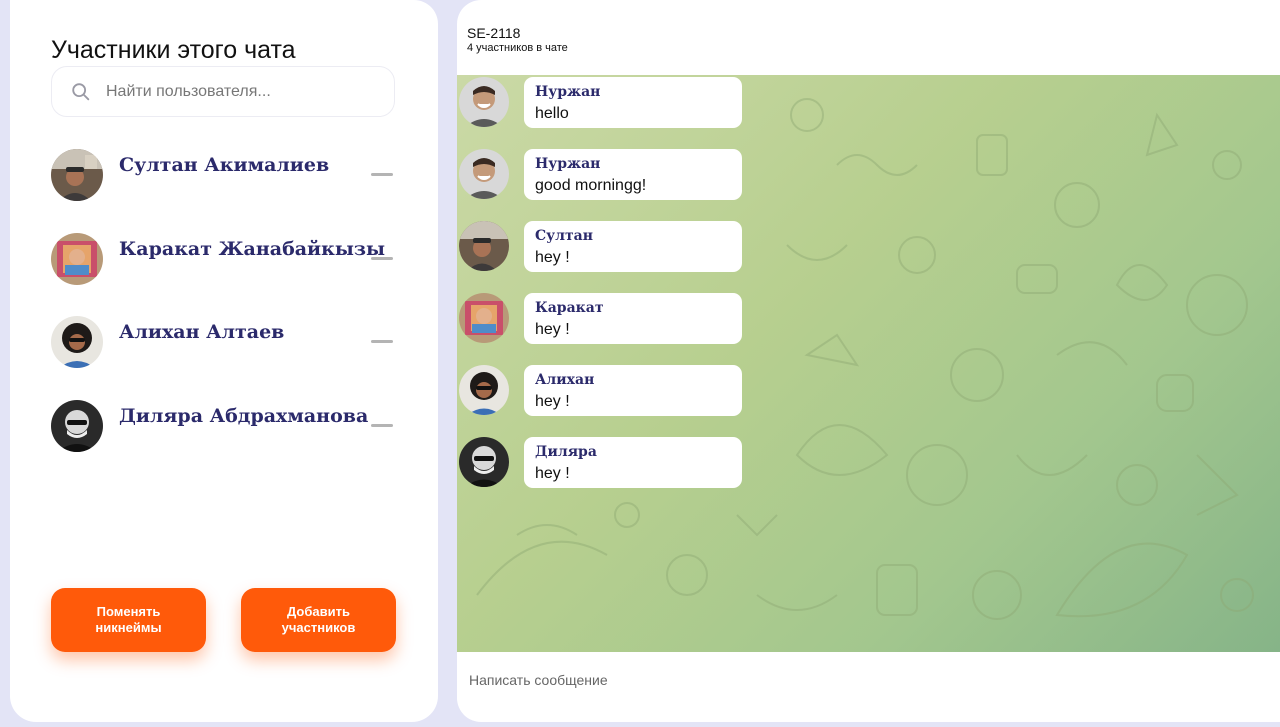 This screenshot has width=1280, height=727. I want to click on message: Нуржан hello, so click(607, 102).